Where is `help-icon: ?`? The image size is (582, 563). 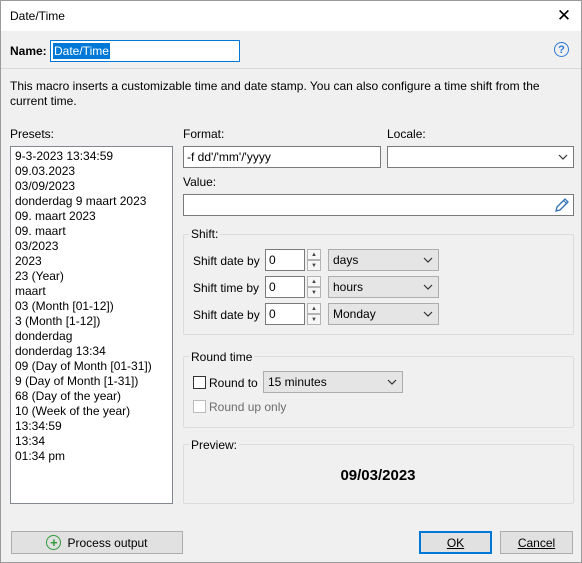 help-icon: ? is located at coordinates (561, 49).